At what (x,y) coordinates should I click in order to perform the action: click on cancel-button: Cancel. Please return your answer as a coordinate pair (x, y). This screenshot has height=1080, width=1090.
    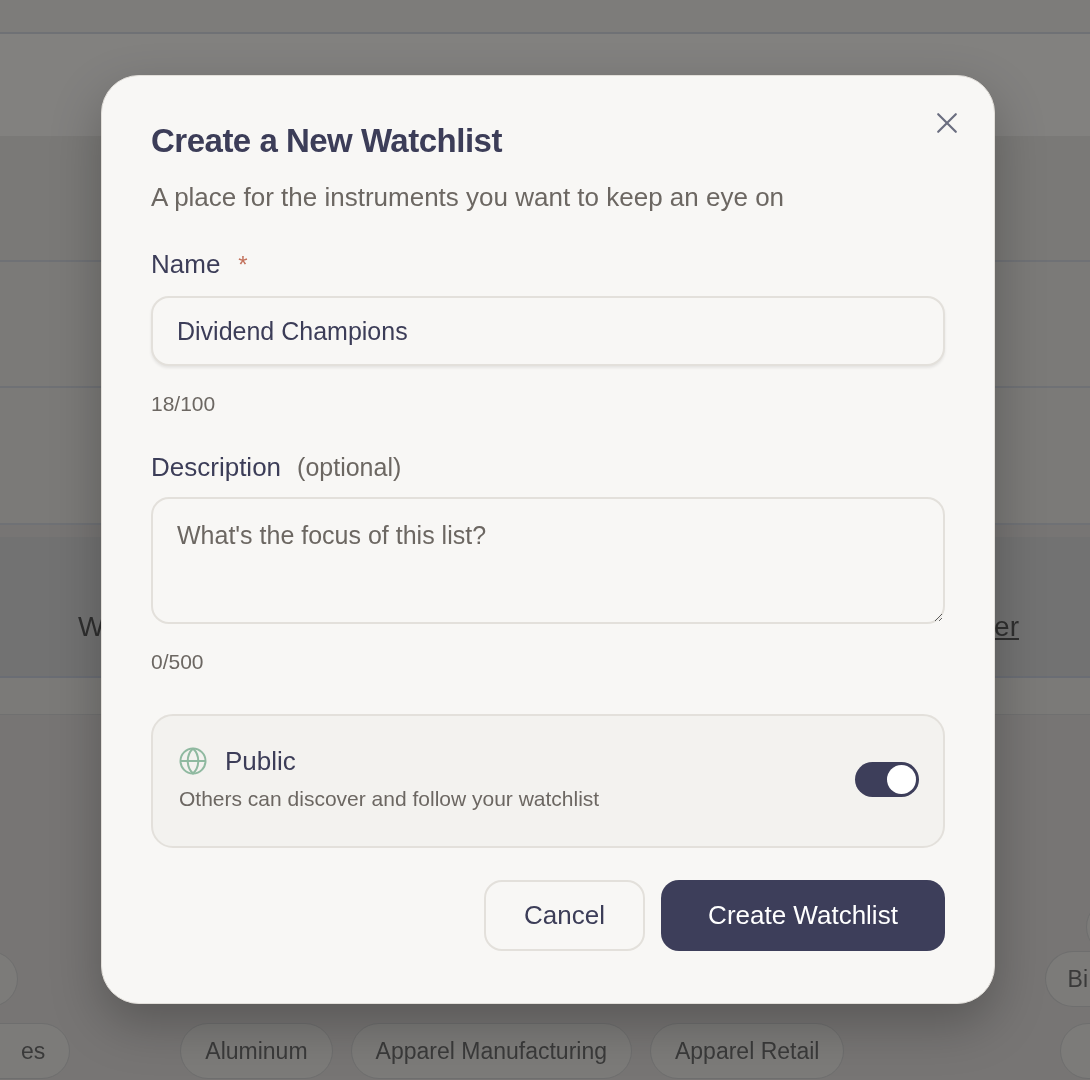
    Looking at the image, I should click on (564, 915).